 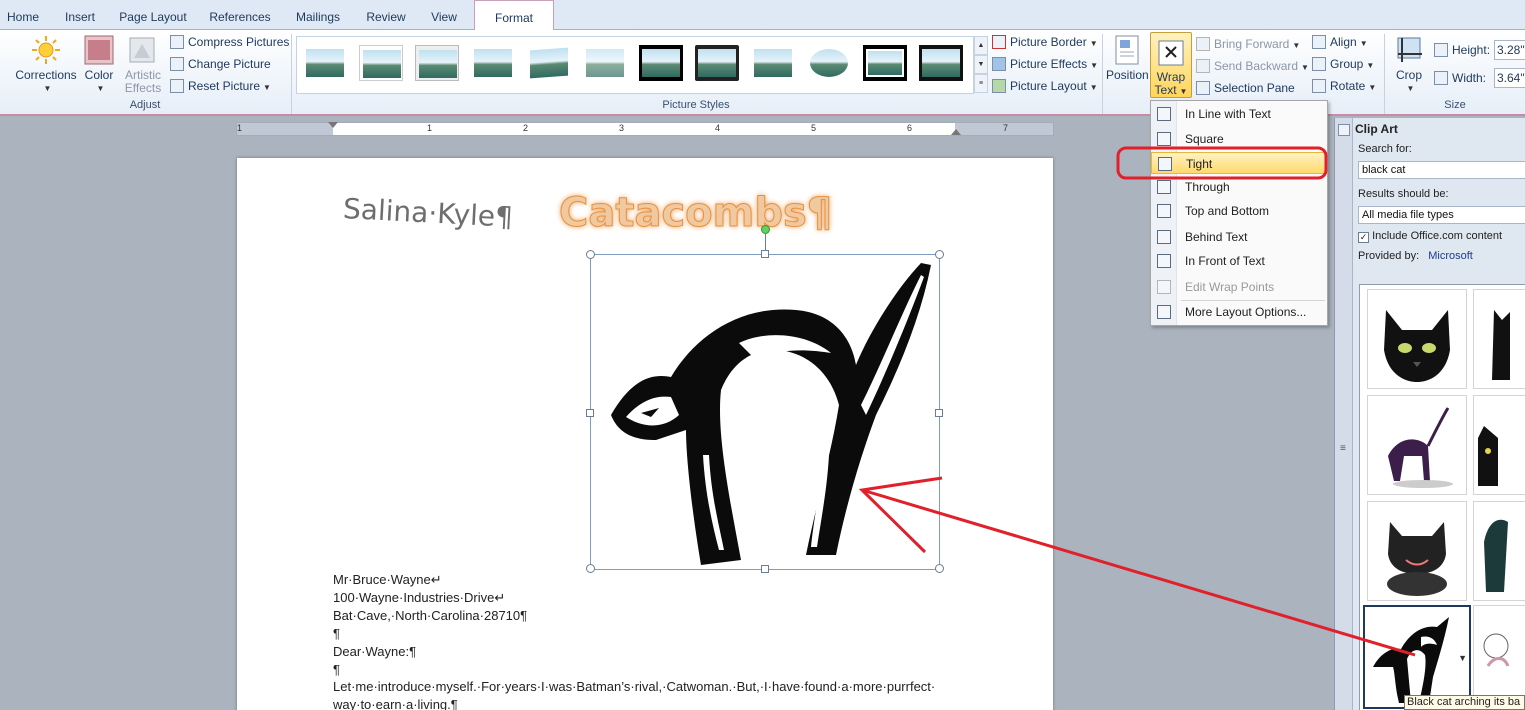 What do you see at coordinates (419, 598) in the screenshot?
I see `doc-line-street: 100·Wayne·Industries·Drive↵` at bounding box center [419, 598].